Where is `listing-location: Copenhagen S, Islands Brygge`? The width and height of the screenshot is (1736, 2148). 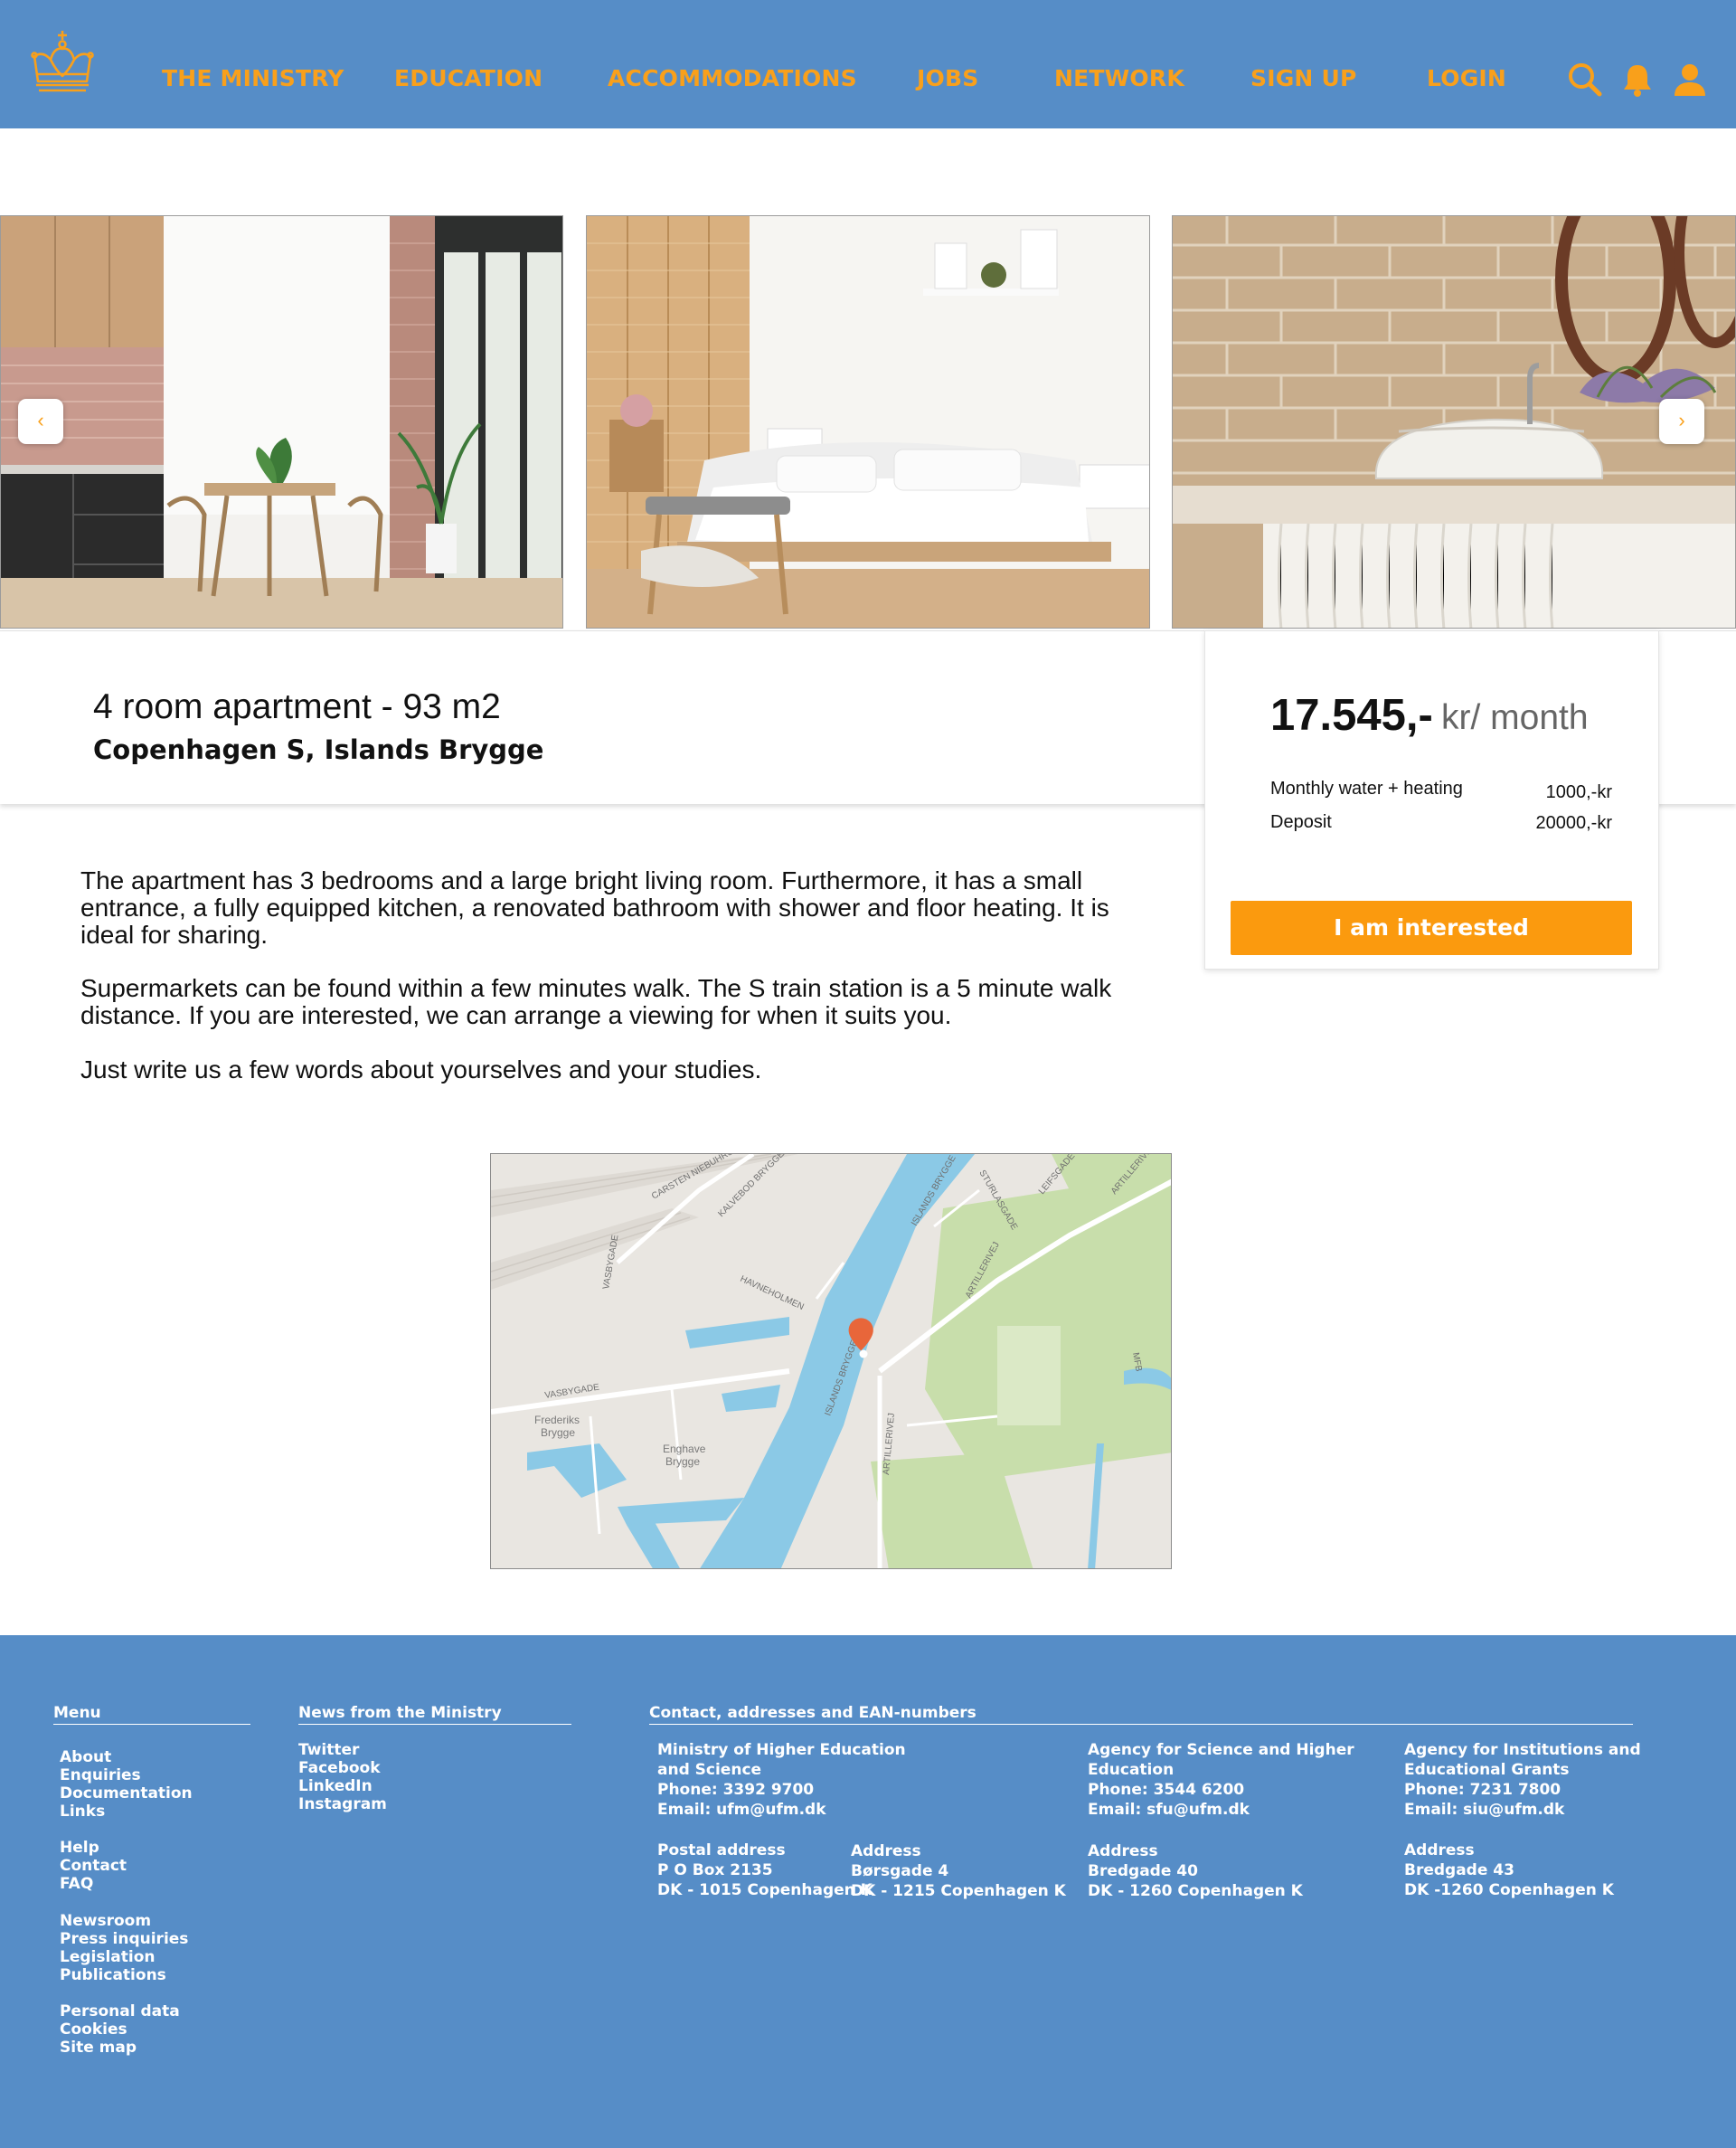 listing-location: Copenhagen S, Islands Brygge is located at coordinates (319, 749).